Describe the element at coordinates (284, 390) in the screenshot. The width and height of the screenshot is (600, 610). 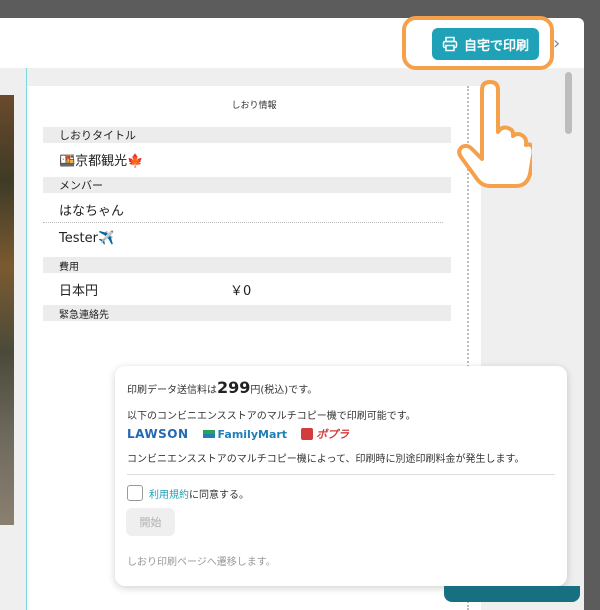
I see `fee-suffix: 円(税込)です。` at that location.